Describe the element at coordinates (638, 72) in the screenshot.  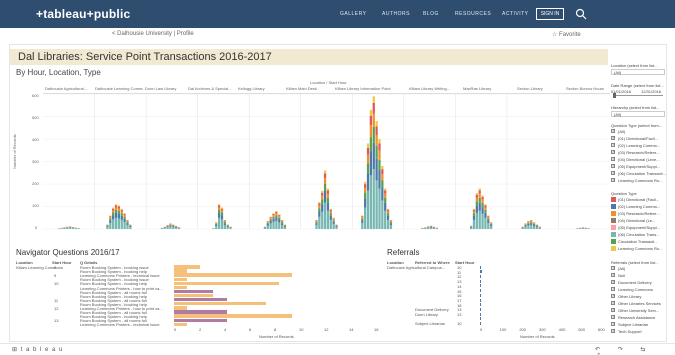
I see `location-filter-dropdown: (All)` at that location.